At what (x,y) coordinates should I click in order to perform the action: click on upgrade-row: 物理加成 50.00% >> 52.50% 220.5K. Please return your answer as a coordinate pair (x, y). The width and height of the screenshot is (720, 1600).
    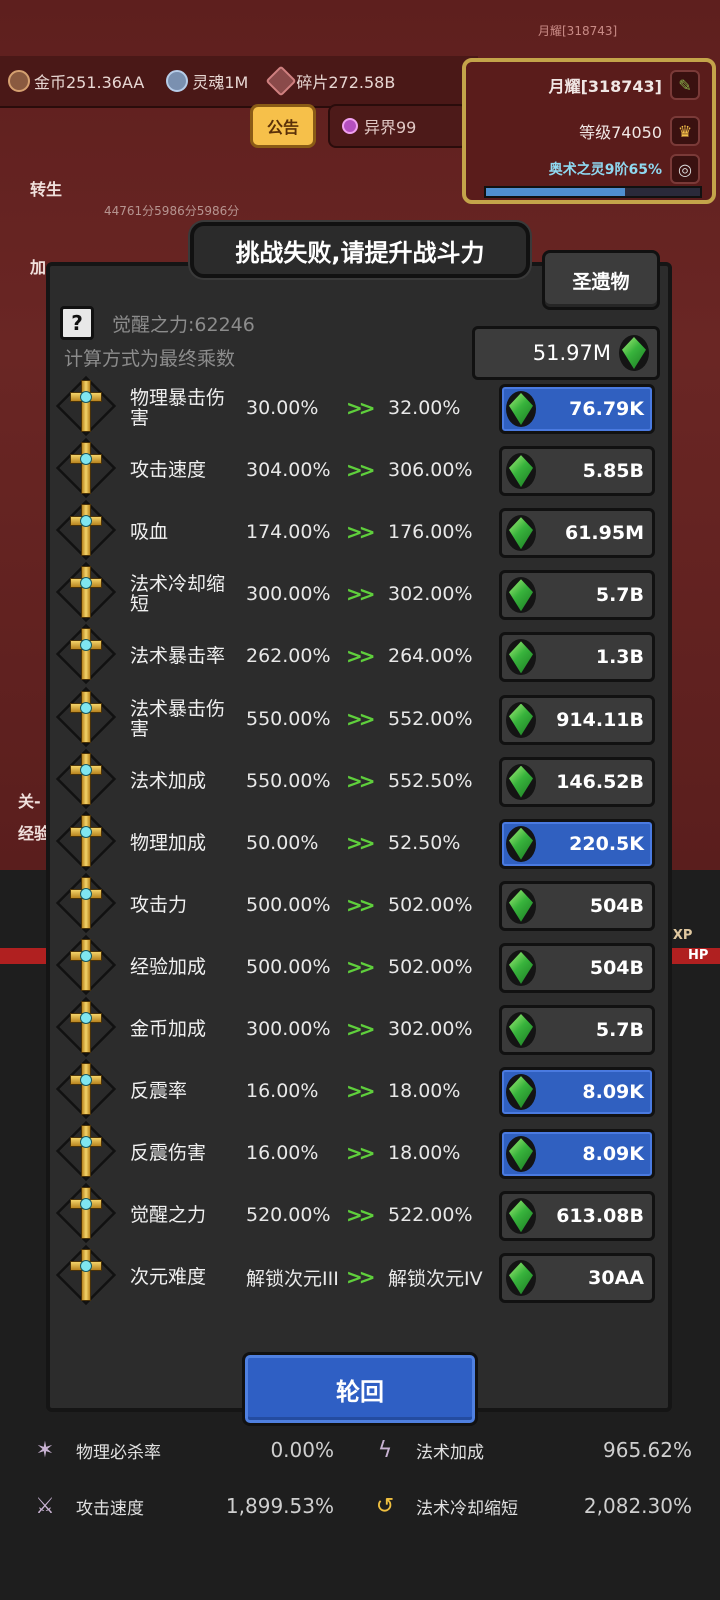
    Looking at the image, I should click on (360, 841).